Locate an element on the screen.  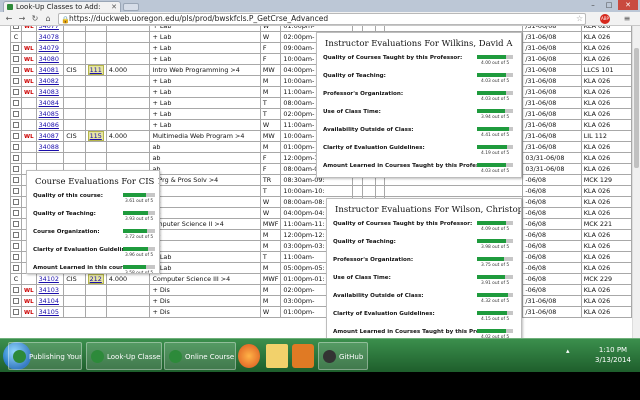
firefox-icon is located at coordinates (249, 356).